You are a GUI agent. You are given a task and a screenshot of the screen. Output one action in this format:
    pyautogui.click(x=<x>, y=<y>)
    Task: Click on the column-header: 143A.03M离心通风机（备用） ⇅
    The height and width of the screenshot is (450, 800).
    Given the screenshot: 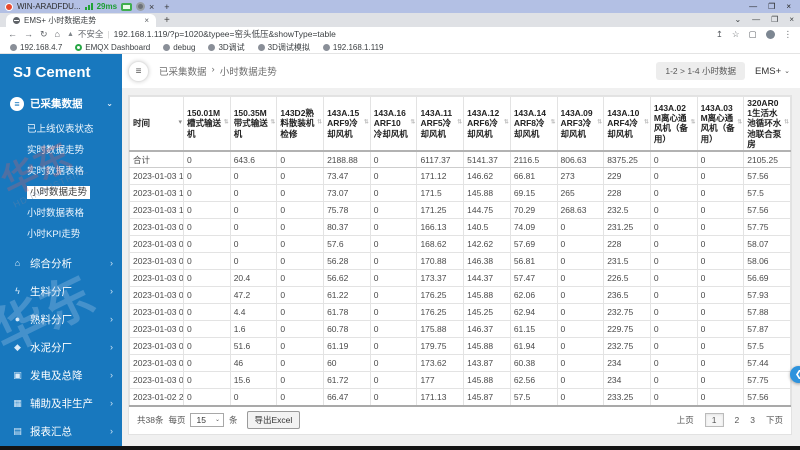 What is the action you would take?
    pyautogui.click(x=720, y=123)
    